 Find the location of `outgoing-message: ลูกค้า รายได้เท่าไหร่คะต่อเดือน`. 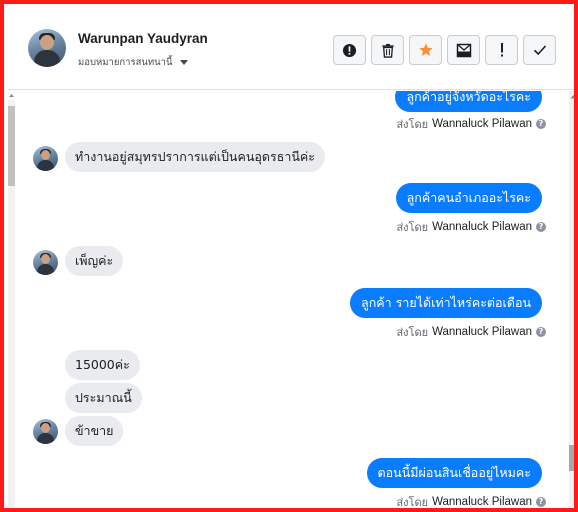

outgoing-message: ลูกค้า รายได้เท่าไหร่คะต่อเดือน is located at coordinates (446, 303).